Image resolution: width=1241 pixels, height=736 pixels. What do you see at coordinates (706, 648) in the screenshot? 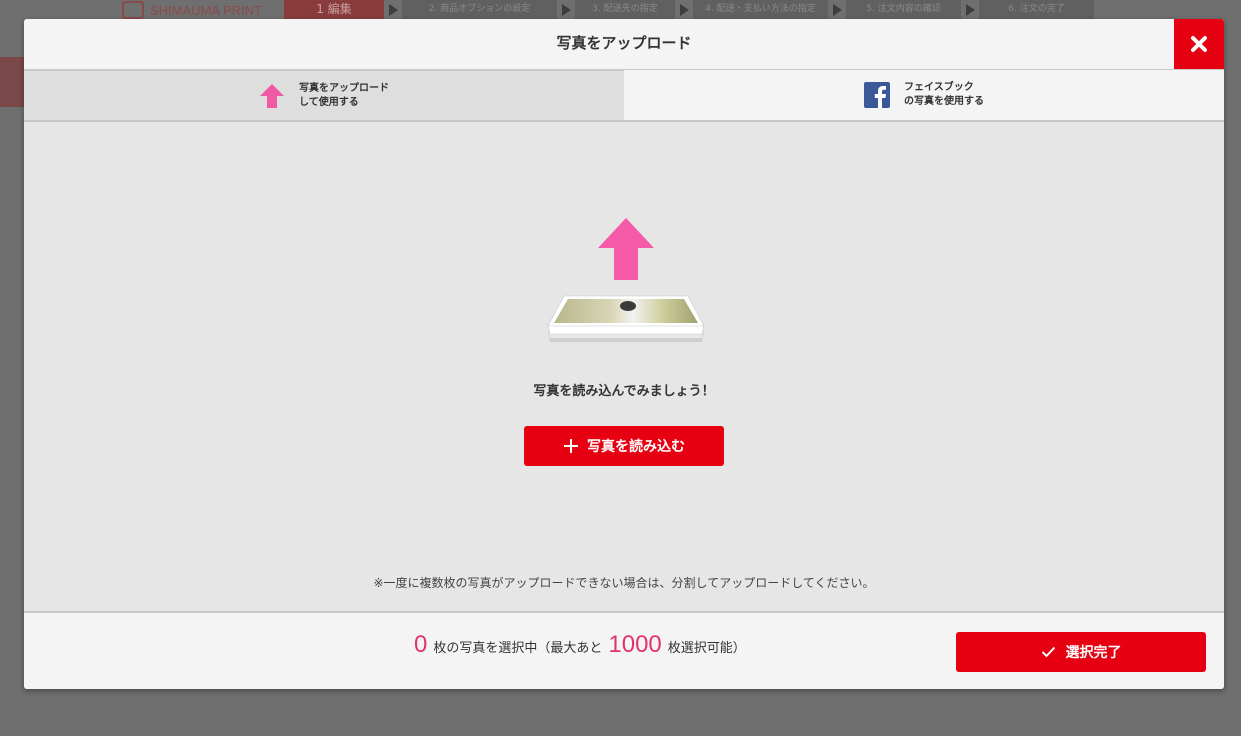
I see `remaining-text: 枚選択可能）` at bounding box center [706, 648].